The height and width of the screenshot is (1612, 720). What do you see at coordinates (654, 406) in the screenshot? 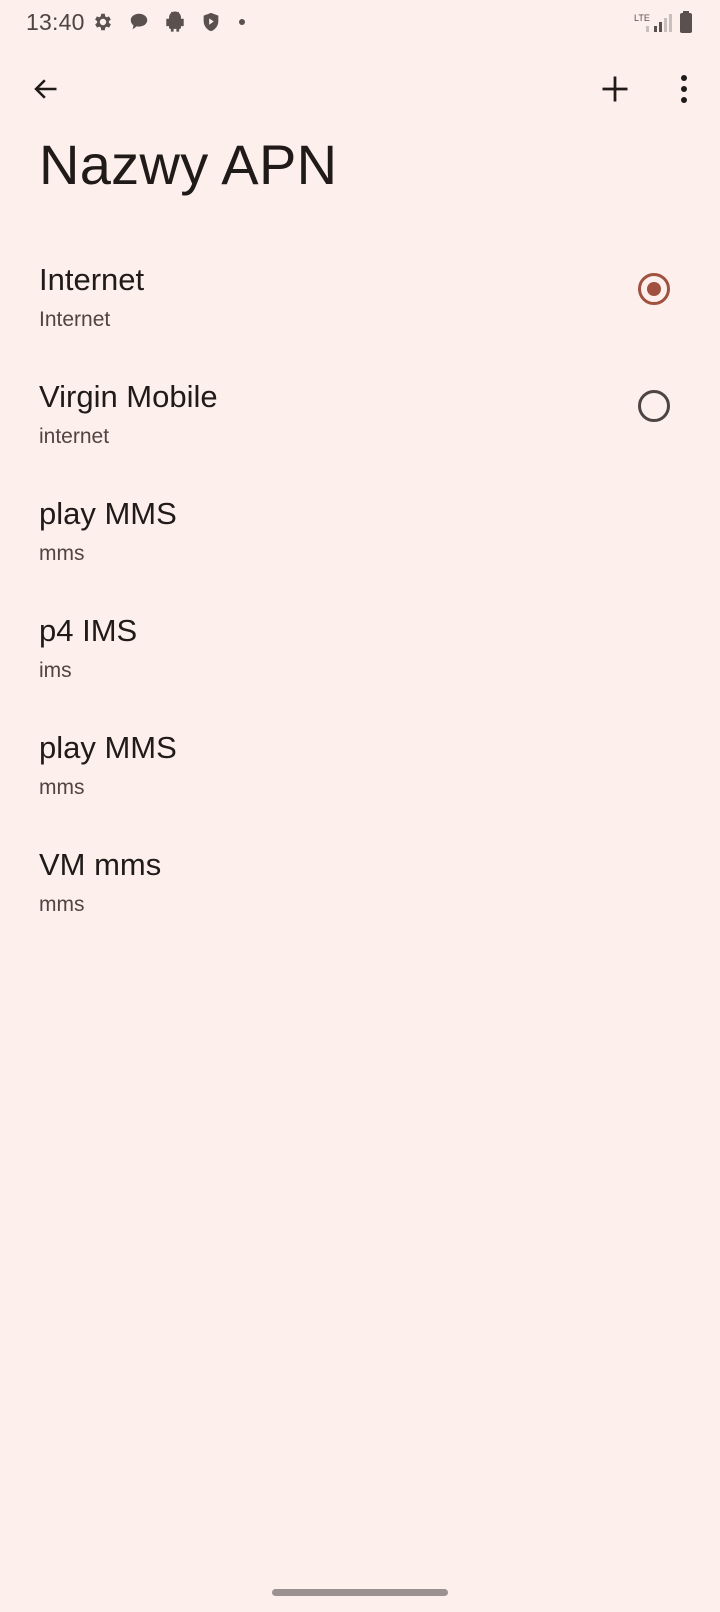
I see `apn-radio` at bounding box center [654, 406].